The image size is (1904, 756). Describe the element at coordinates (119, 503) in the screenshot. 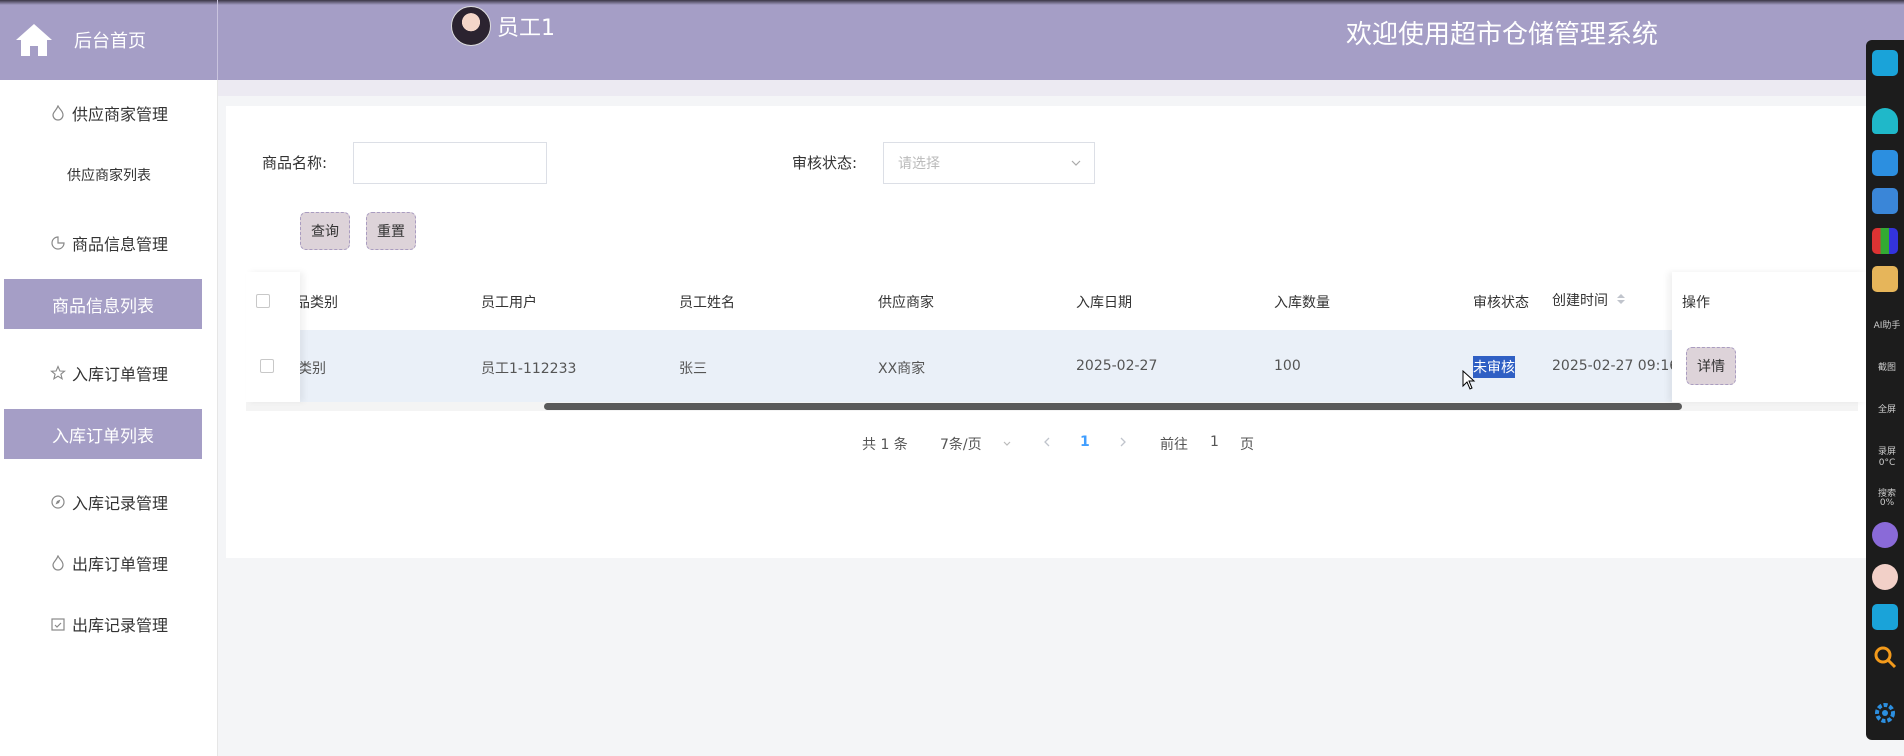

I see `menu-label: 入库记录管理` at that location.